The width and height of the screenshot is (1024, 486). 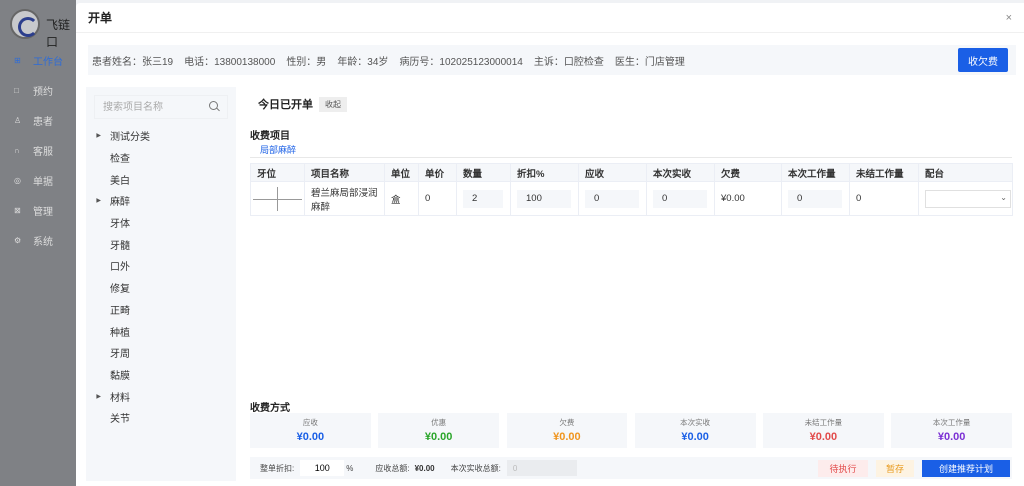 I want to click on payment-card: 本次实收 ¥0.00, so click(x=695, y=430).